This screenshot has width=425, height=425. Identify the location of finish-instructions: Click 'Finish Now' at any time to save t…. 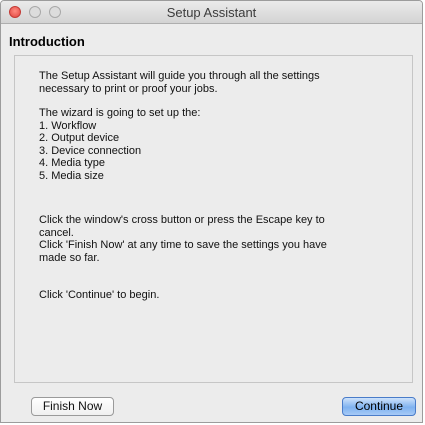
(183, 251).